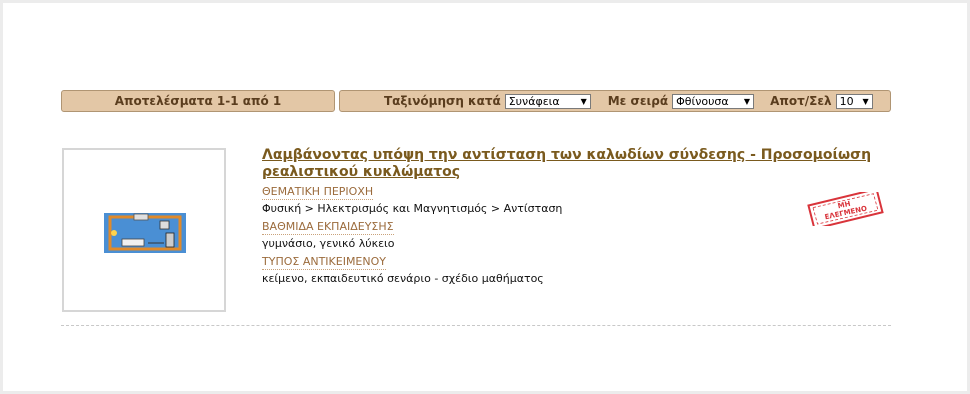  Describe the element at coordinates (328, 243) in the screenshot. I see `field-value-education-level: γυμνάσιο, γενικό λύκειο` at that location.